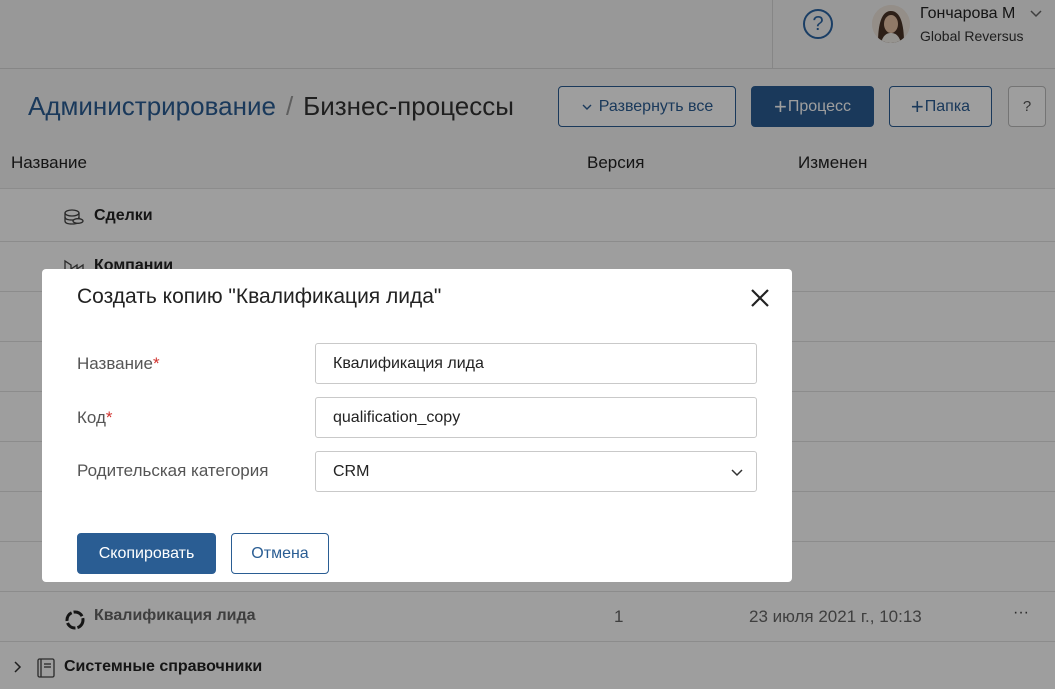 This screenshot has height=689, width=1055. Describe the element at coordinates (760, 298) in the screenshot. I see `close-icon` at that location.